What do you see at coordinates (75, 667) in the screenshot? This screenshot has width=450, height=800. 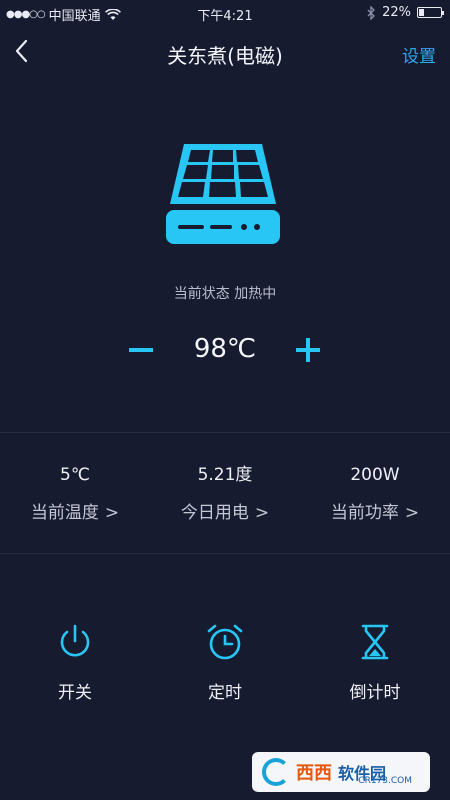 I see `power-button: 开关` at bounding box center [75, 667].